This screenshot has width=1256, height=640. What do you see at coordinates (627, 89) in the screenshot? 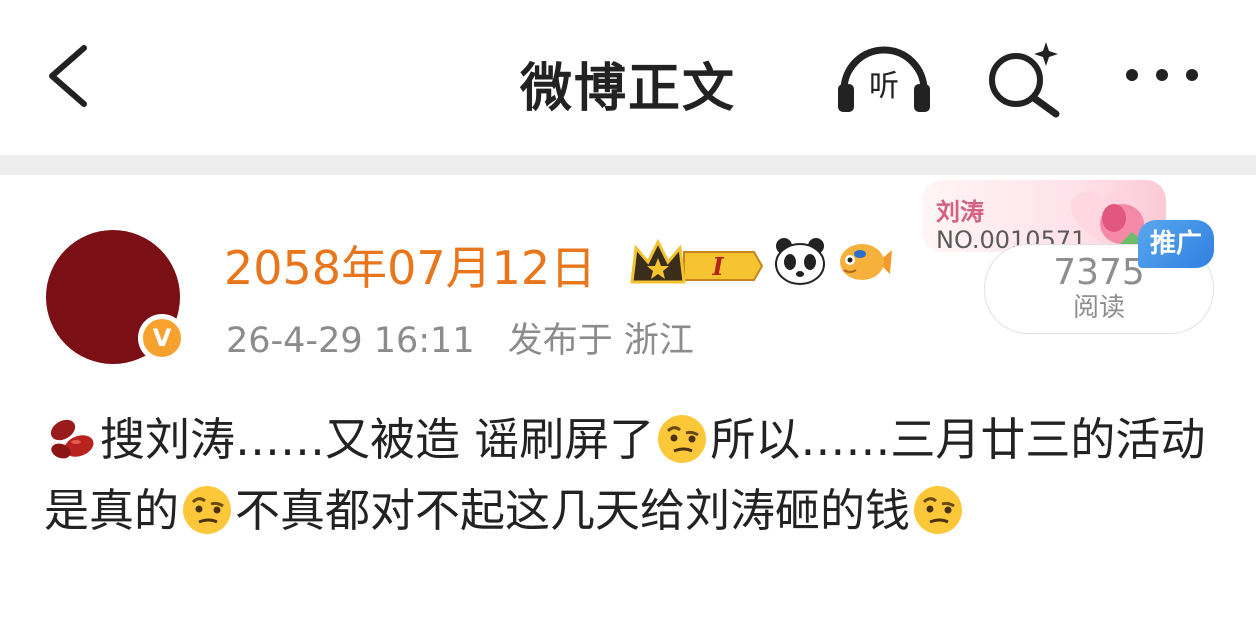
I see `page-title: 微博正文` at bounding box center [627, 89].